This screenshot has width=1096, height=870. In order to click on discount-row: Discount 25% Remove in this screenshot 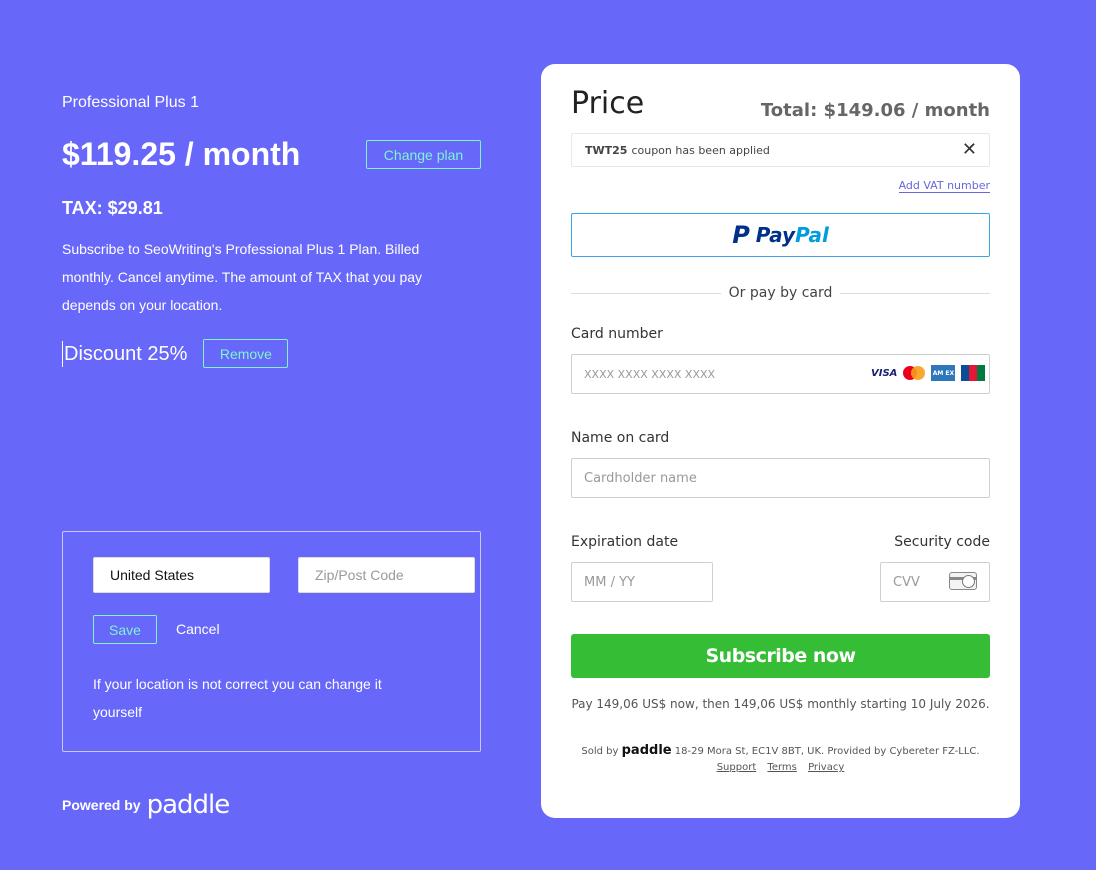, I will do `click(175, 353)`.